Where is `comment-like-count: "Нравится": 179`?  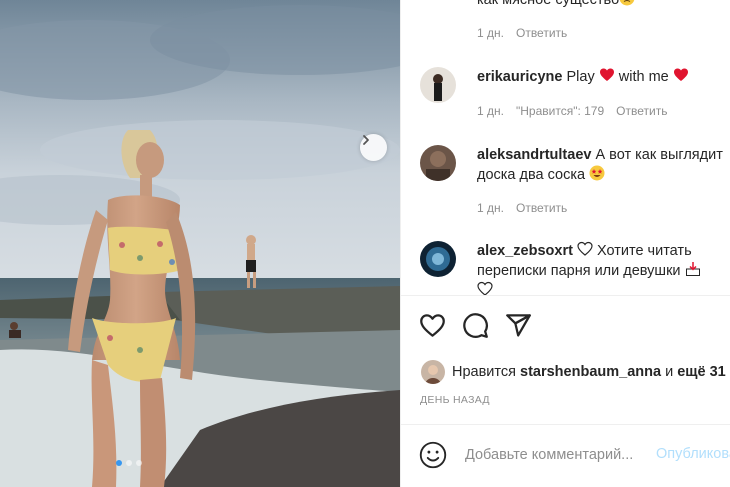 comment-like-count: "Нравится": 179 is located at coordinates (560, 111).